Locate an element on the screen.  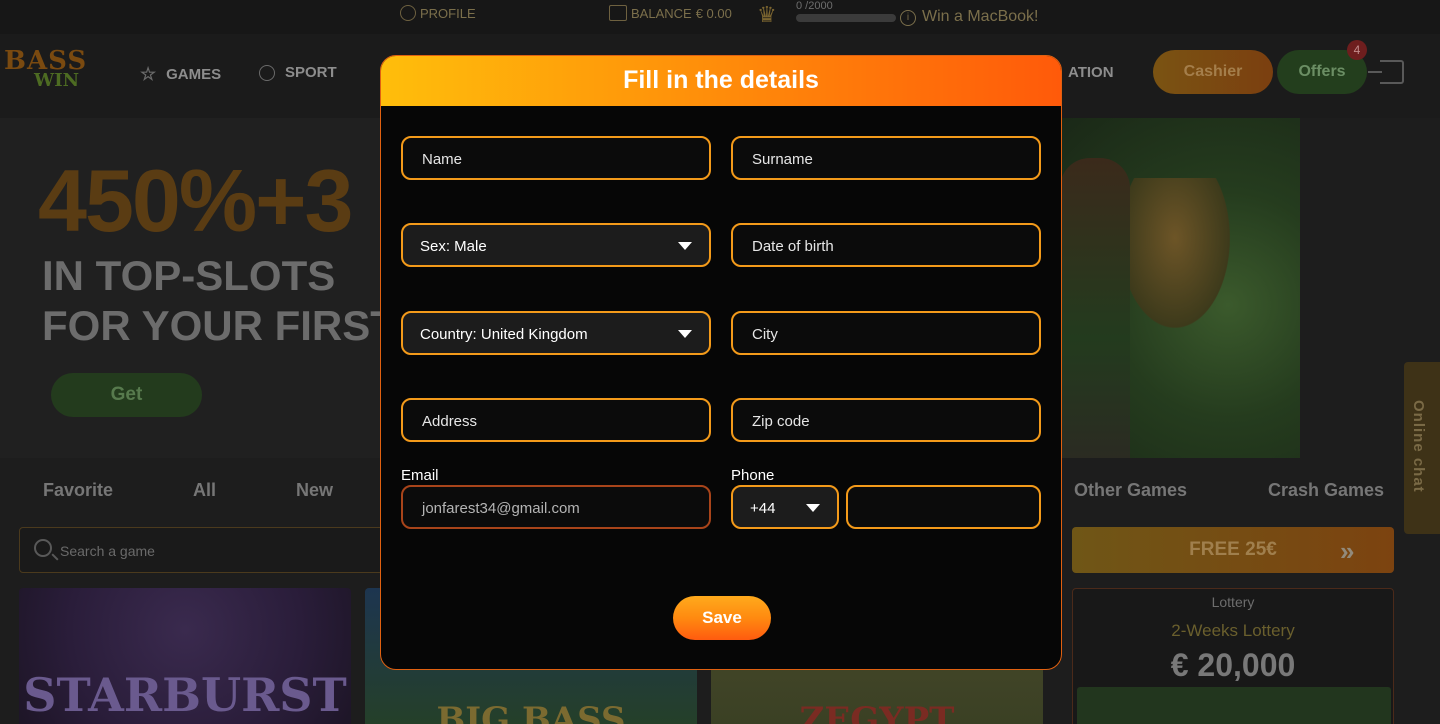
sex-selected-value: Sex: Male is located at coordinates (453, 246).